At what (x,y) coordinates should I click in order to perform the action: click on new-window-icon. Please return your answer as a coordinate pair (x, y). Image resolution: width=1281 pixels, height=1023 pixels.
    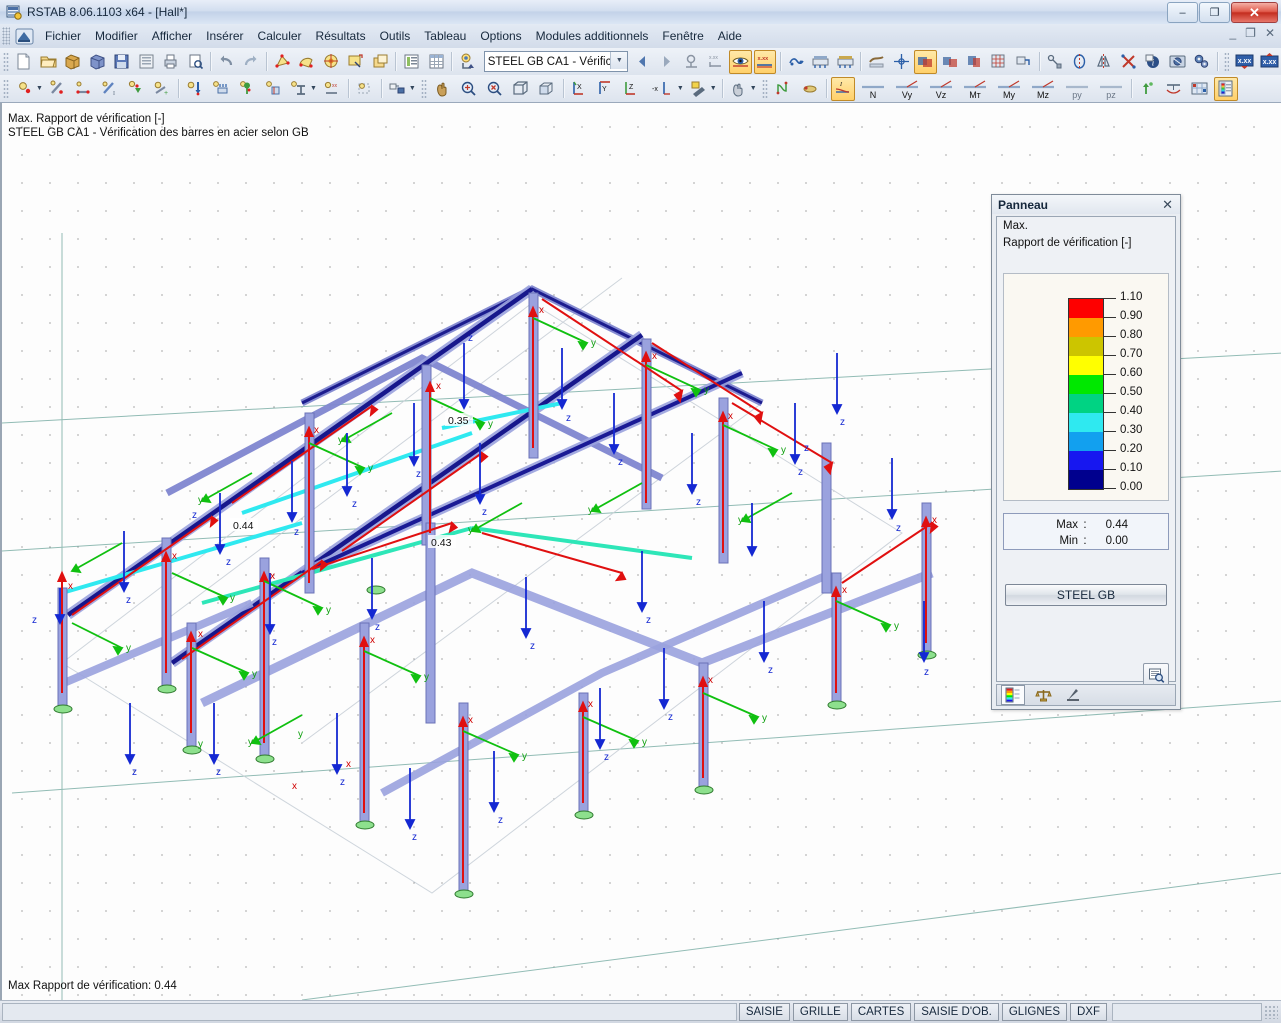
    Looking at the image, I should click on (380, 62).